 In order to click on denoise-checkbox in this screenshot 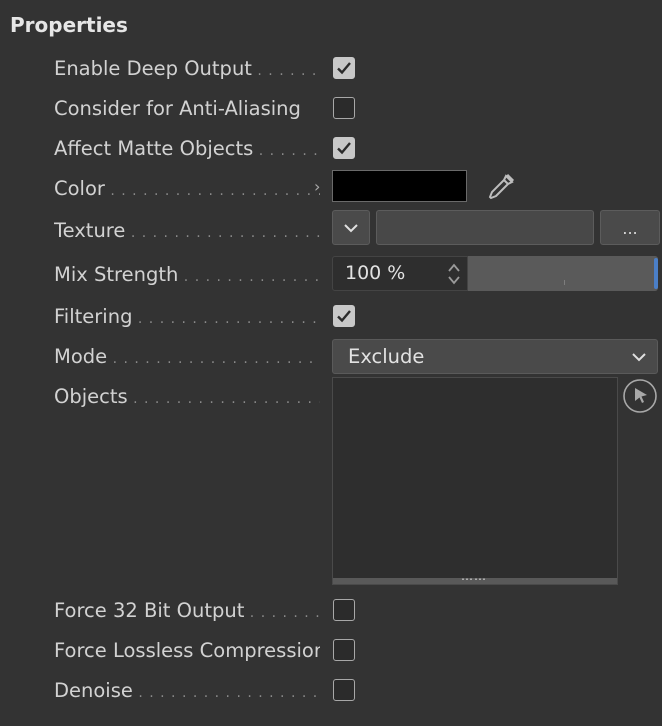, I will do `click(344, 690)`.